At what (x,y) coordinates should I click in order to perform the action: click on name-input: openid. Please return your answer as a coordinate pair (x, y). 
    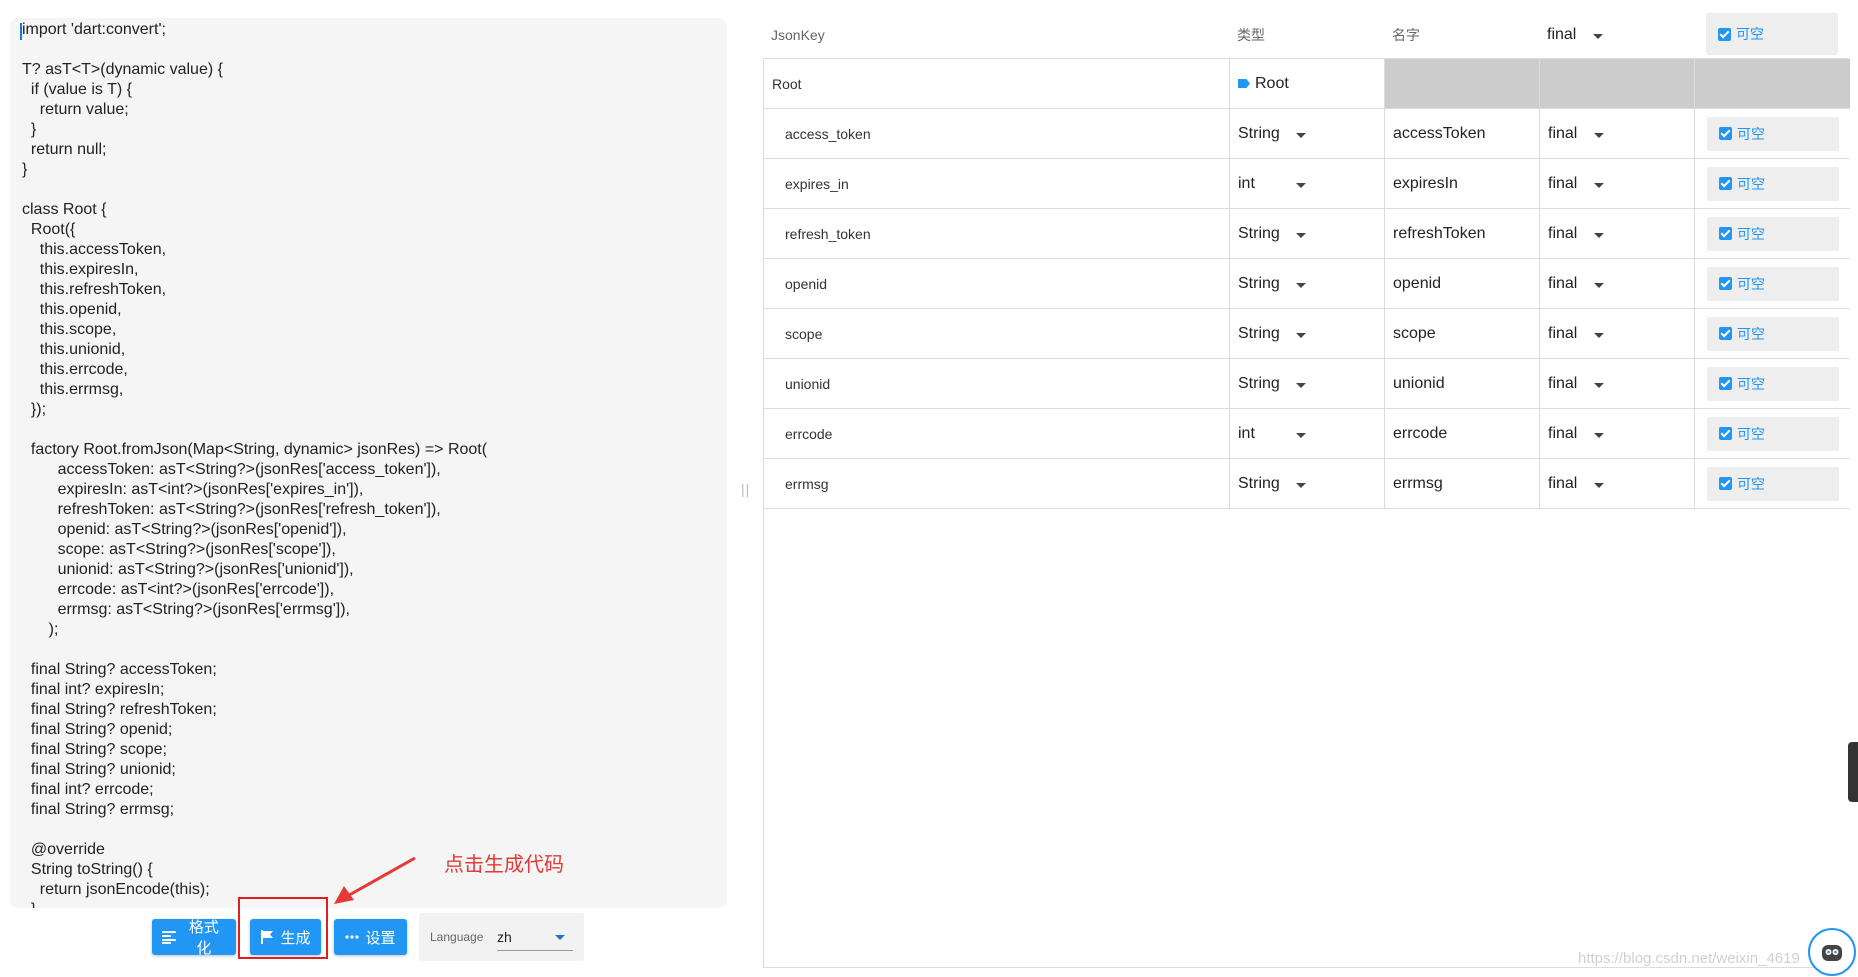
    Looking at the image, I should click on (1462, 283).